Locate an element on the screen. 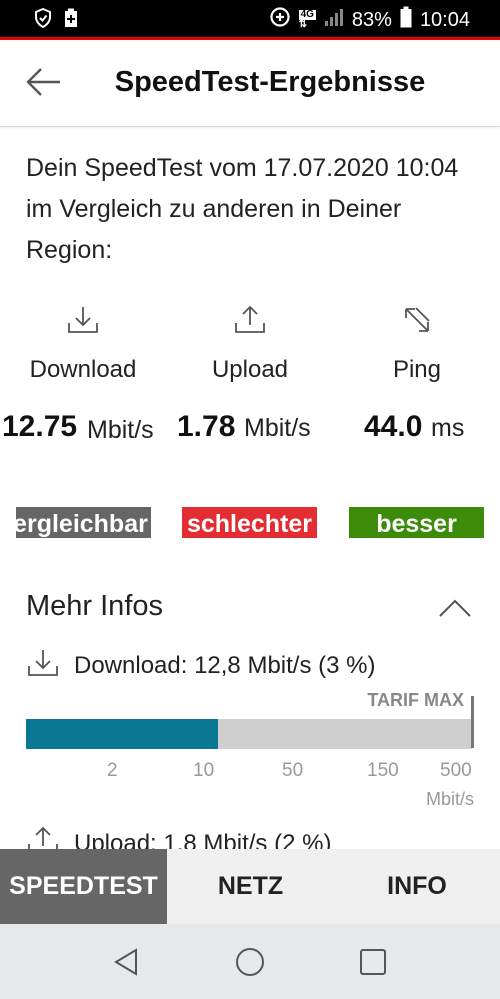 This screenshot has height=999, width=500. scale-tick: 10 is located at coordinates (204, 770).